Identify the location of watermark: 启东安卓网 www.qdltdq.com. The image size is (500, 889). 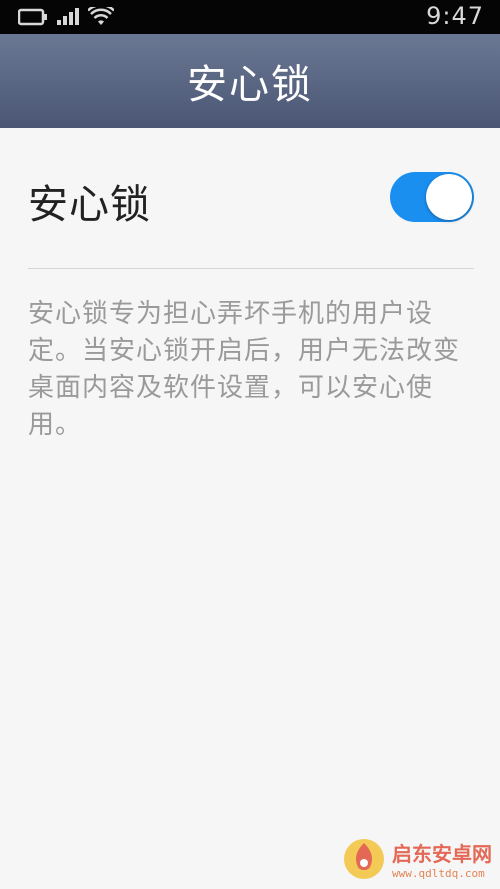
(417, 859).